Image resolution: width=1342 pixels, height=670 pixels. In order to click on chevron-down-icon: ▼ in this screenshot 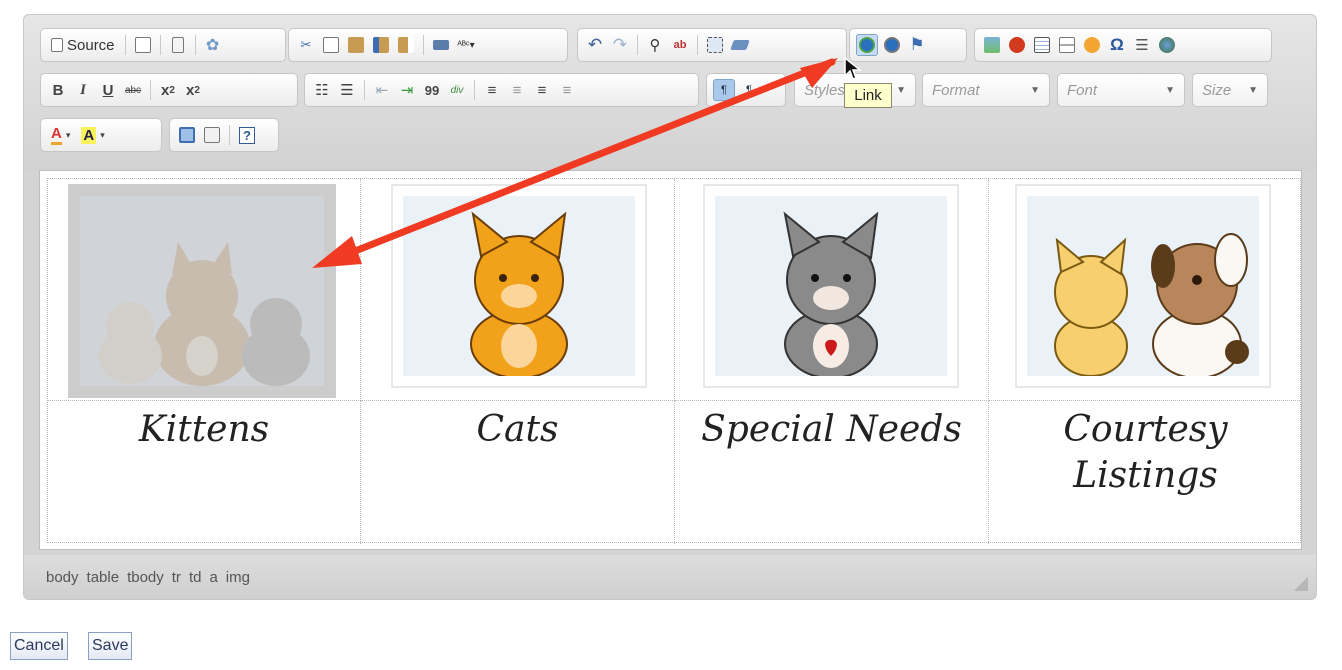, I will do `click(1253, 90)`.